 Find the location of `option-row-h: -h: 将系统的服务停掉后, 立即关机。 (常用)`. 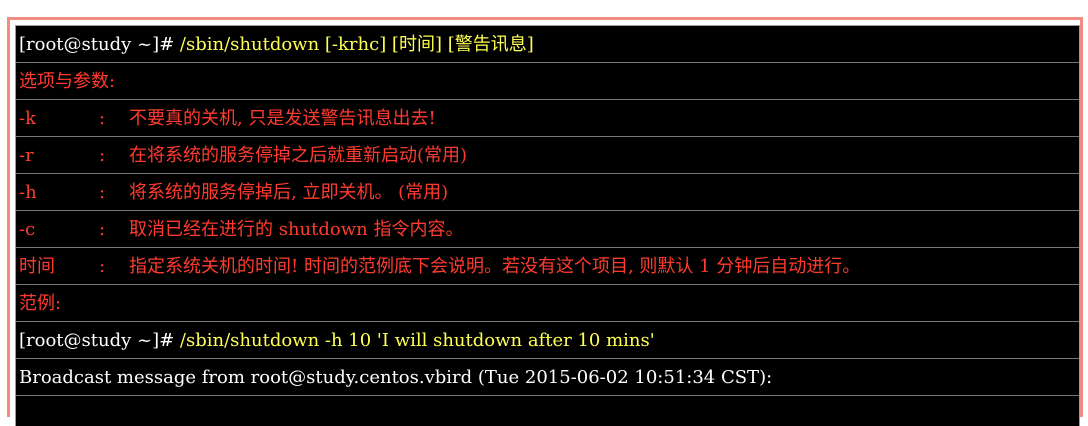

option-row-h: -h: 将系统的服务停掉后, 立即关机。 (常用) is located at coordinates (547, 192).